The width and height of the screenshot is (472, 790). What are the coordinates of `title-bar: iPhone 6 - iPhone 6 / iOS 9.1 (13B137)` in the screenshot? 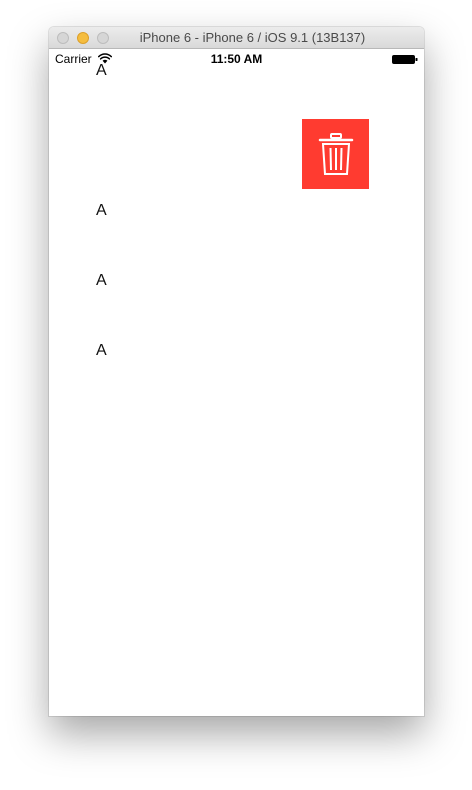 It's located at (236, 38).